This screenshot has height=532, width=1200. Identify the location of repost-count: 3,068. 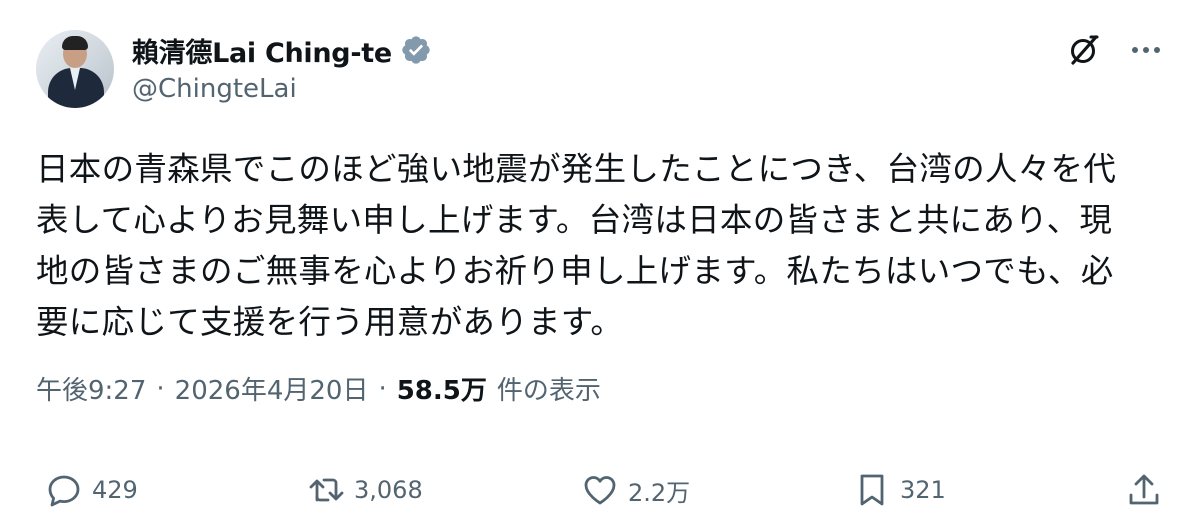
(388, 490).